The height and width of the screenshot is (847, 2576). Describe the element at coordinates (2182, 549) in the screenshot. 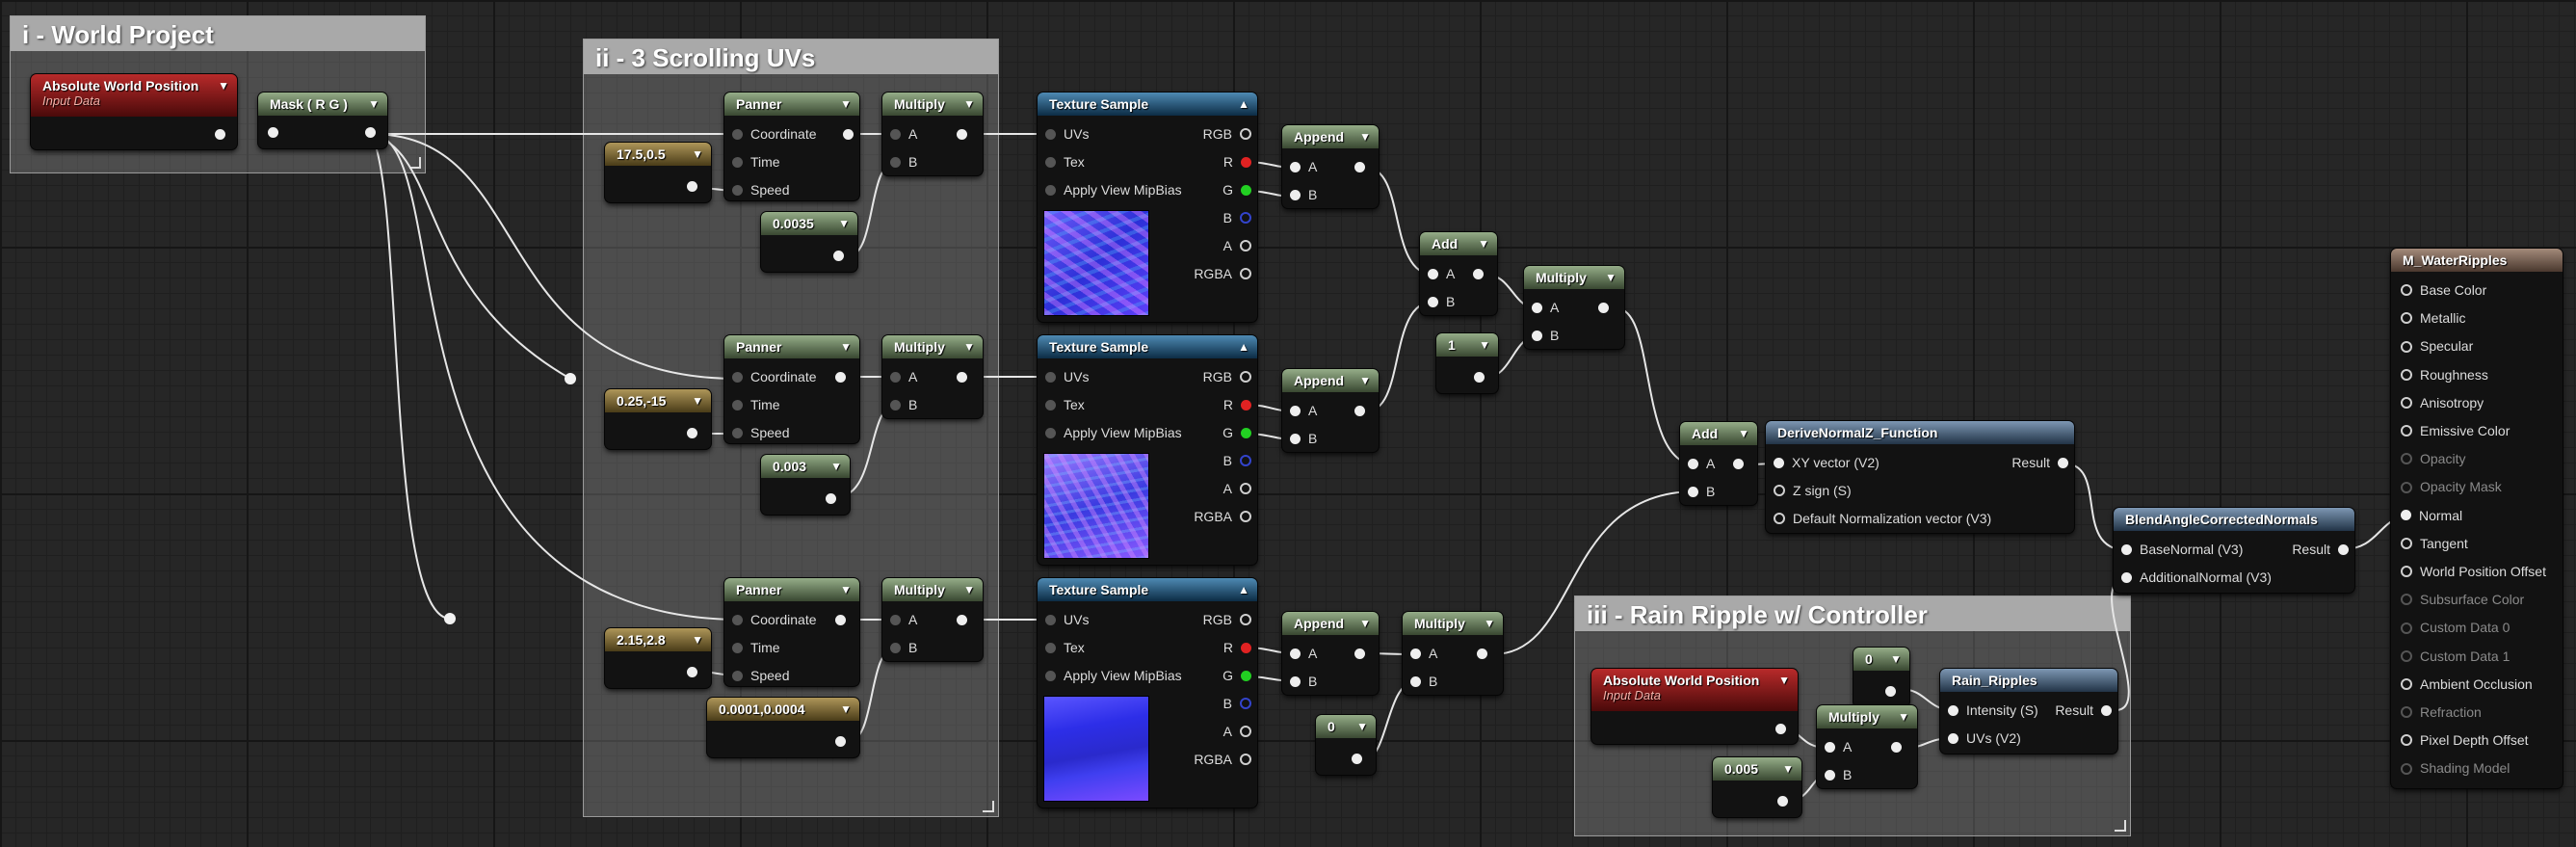

I see `pin-base-normal: BaseNormal (V3)` at that location.